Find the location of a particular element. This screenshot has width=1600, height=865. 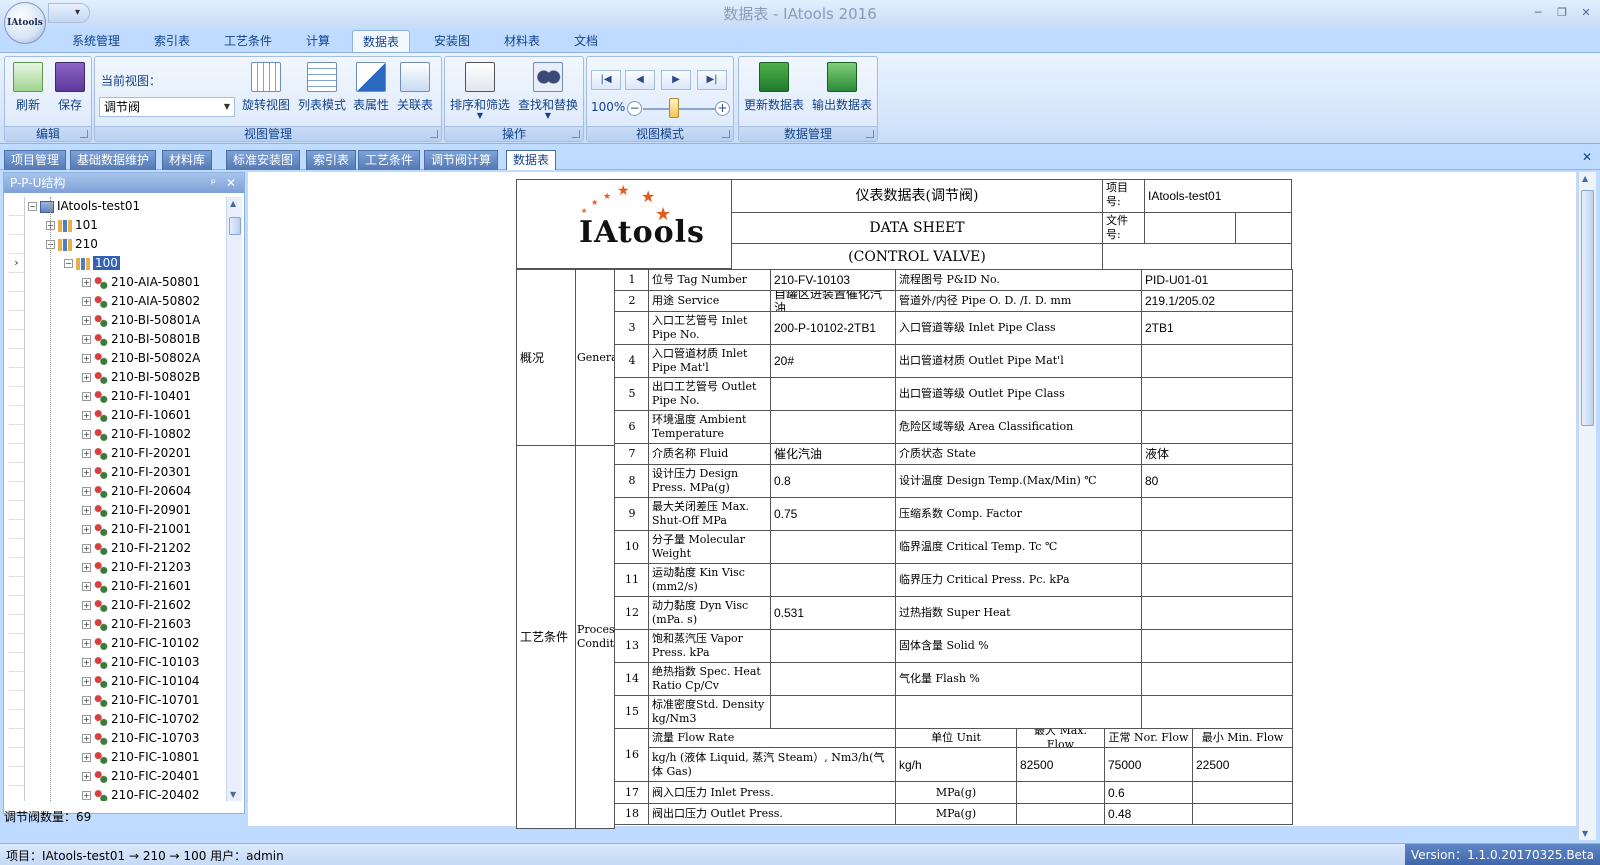

ribbon-tab-material: 材料表 is located at coordinates (522, 41).